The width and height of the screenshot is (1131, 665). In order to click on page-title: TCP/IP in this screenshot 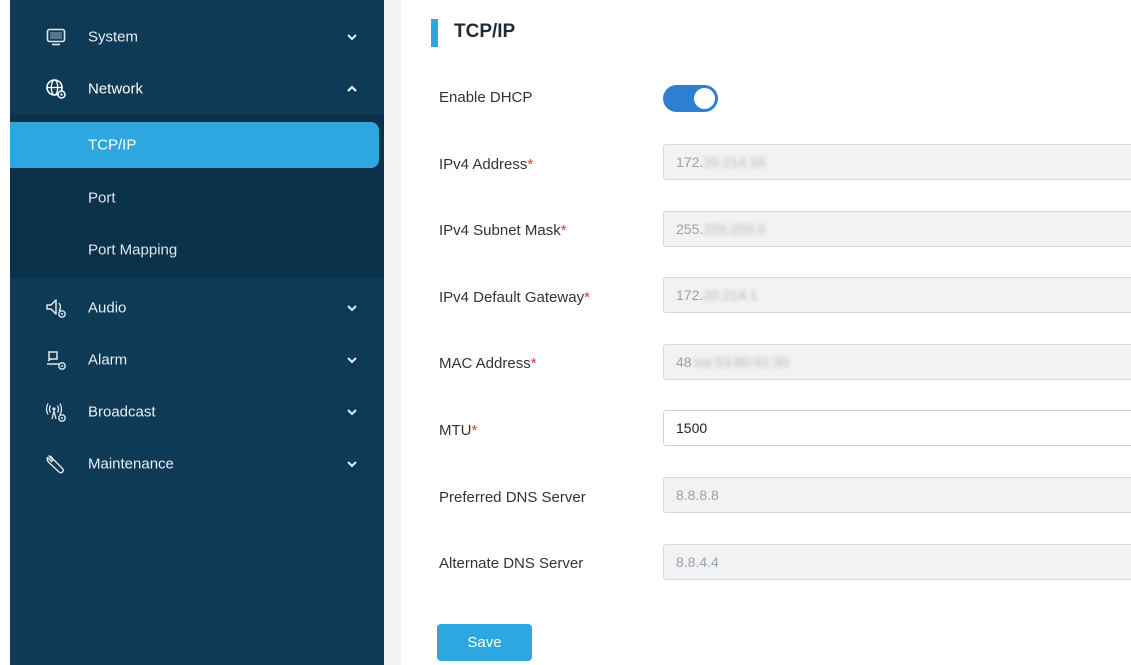, I will do `click(485, 31)`.